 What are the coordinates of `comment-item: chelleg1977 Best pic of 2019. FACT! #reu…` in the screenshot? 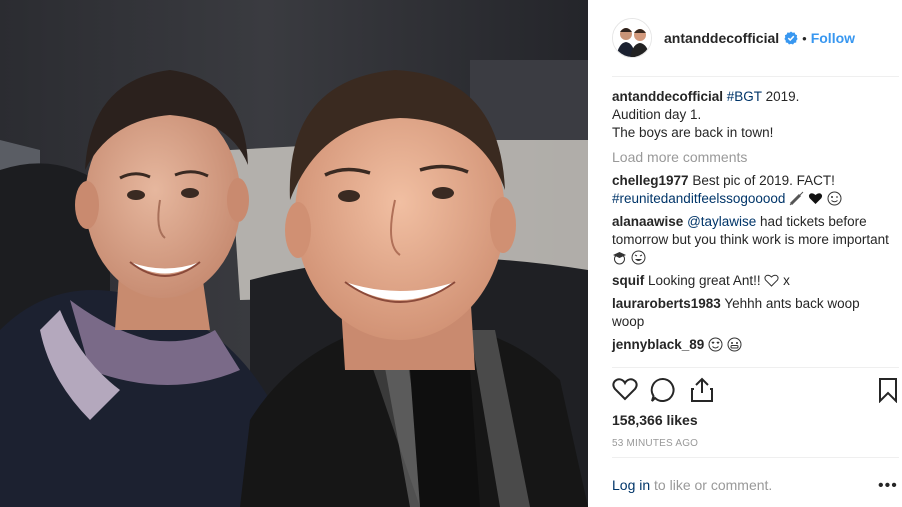 It's located at (752, 190).